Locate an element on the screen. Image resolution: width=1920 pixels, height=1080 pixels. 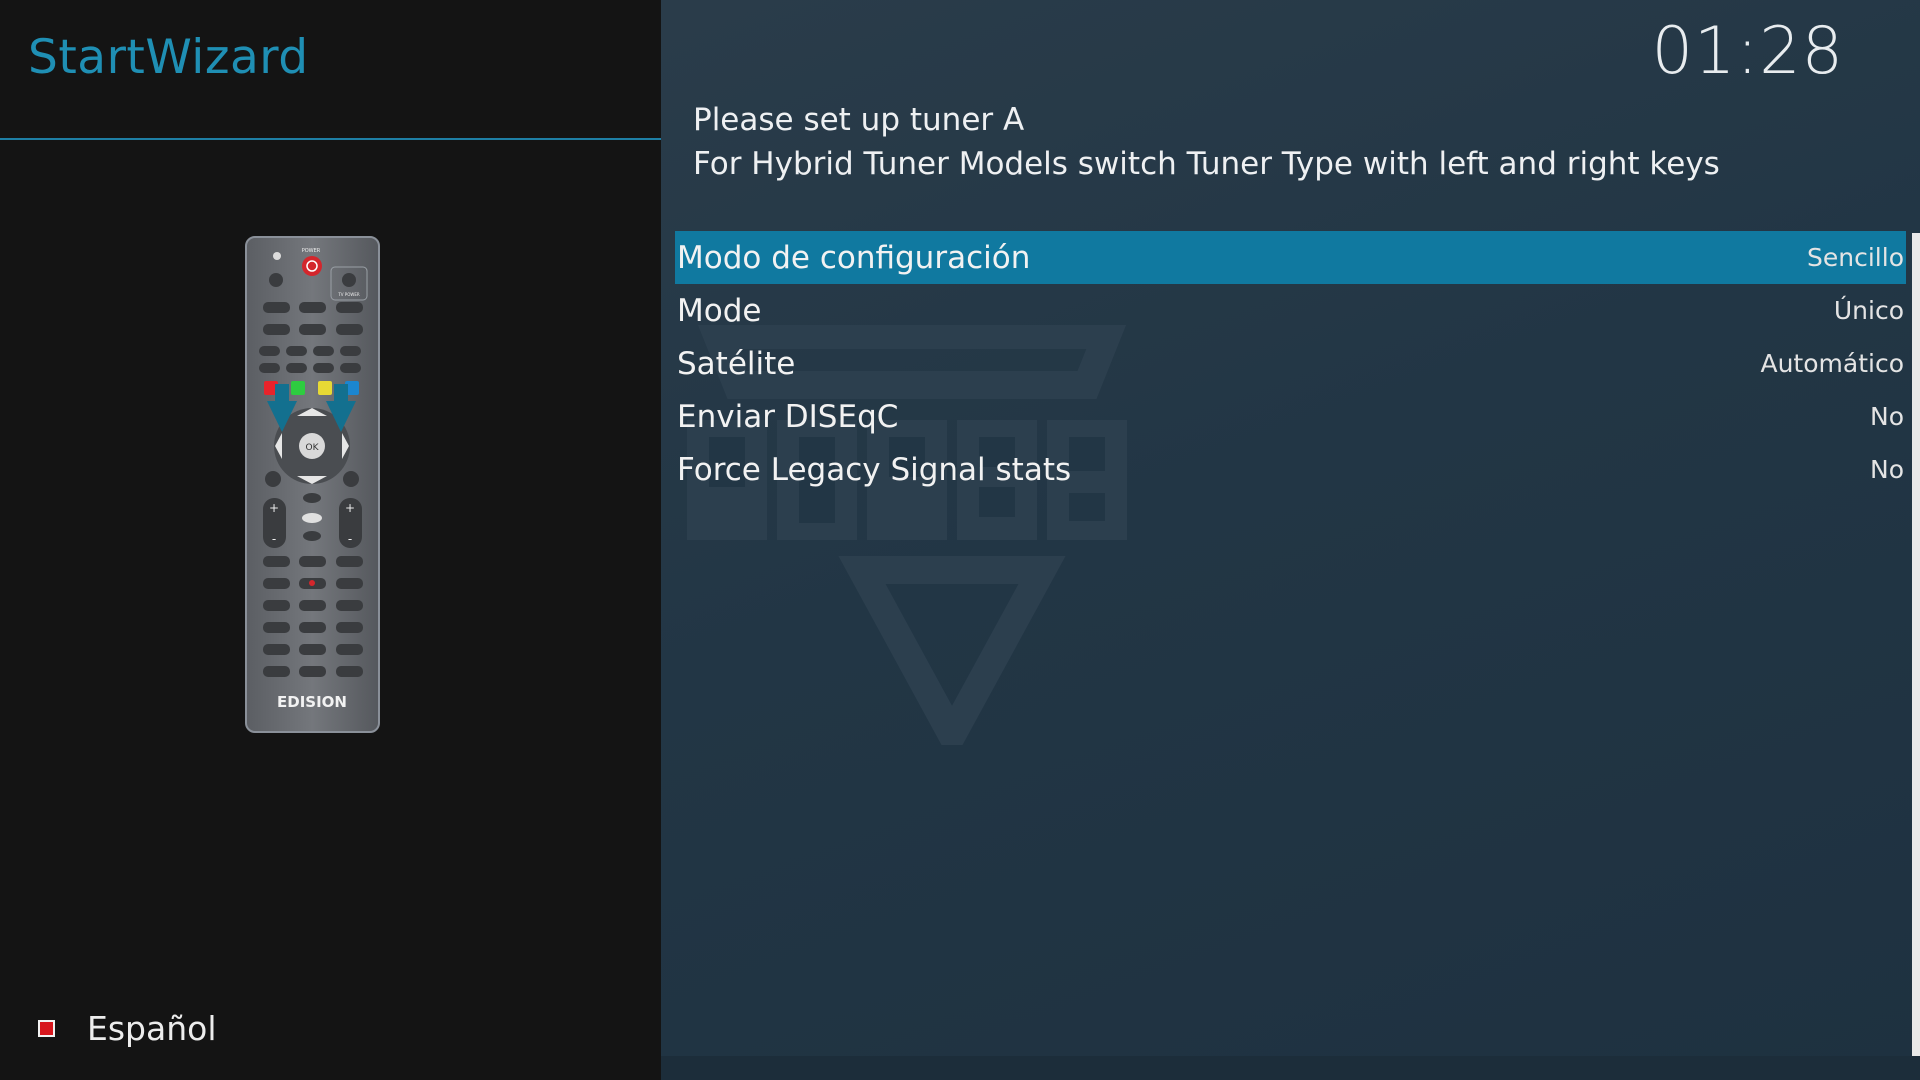
language-label: Español is located at coordinates (152, 1028).